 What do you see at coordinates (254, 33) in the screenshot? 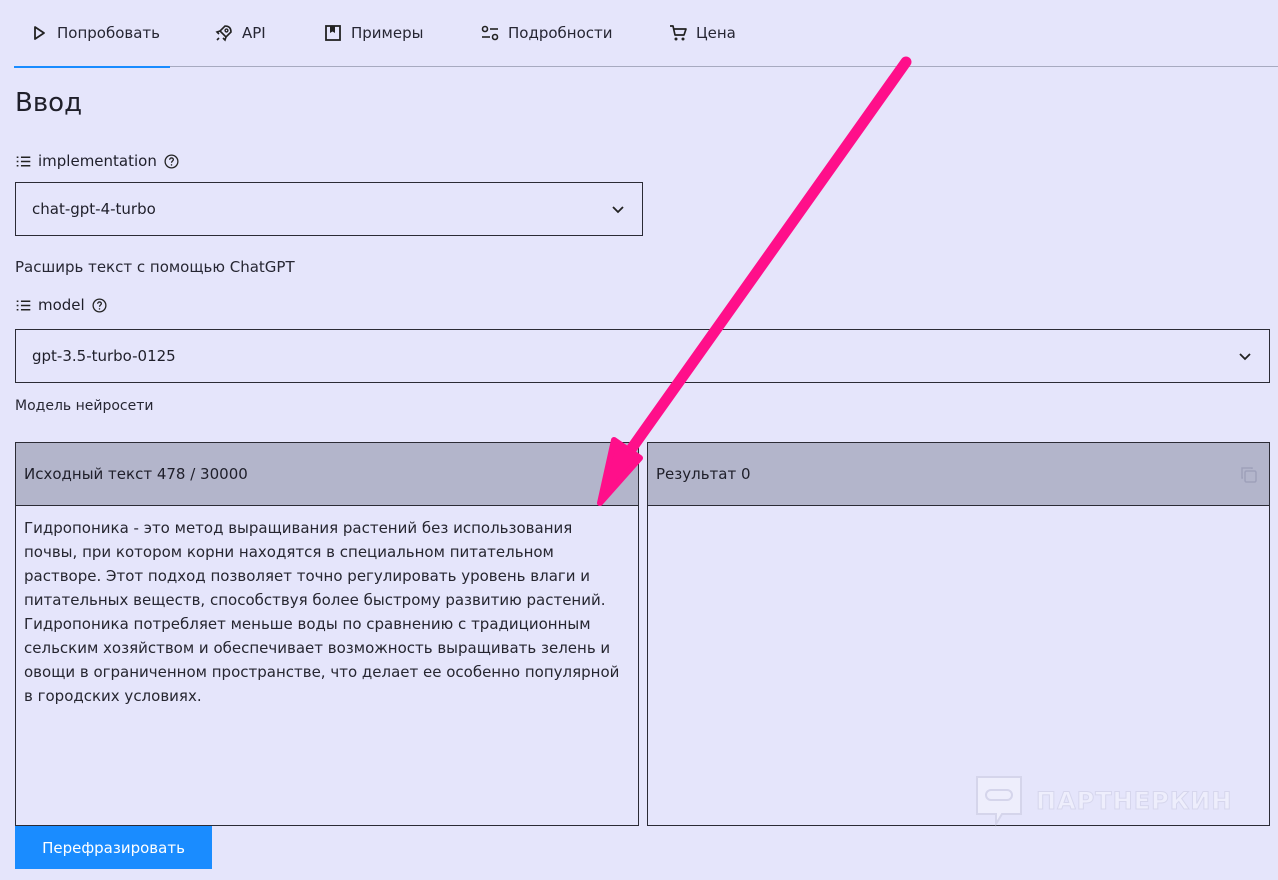
I see `tab-label: API` at bounding box center [254, 33].